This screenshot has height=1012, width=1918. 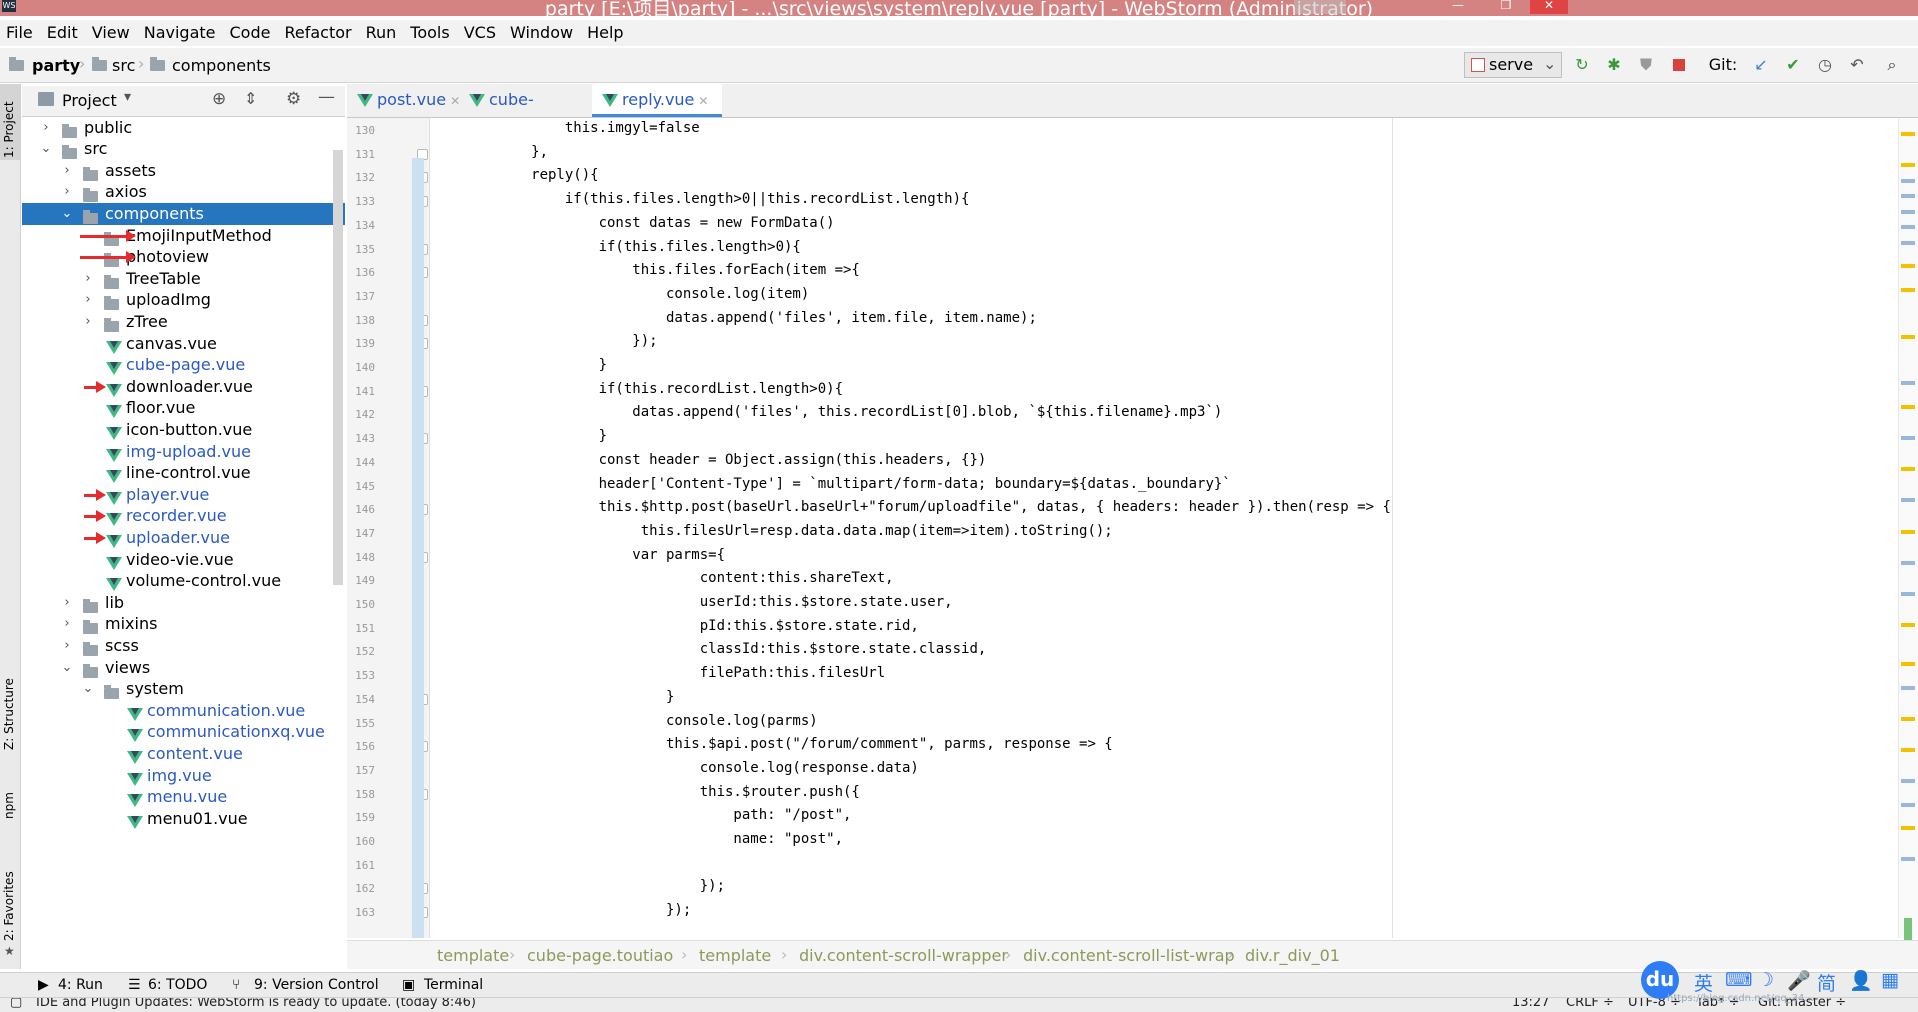 What do you see at coordinates (619, 294) in the screenshot?
I see `code-line: console.log(item)` at bounding box center [619, 294].